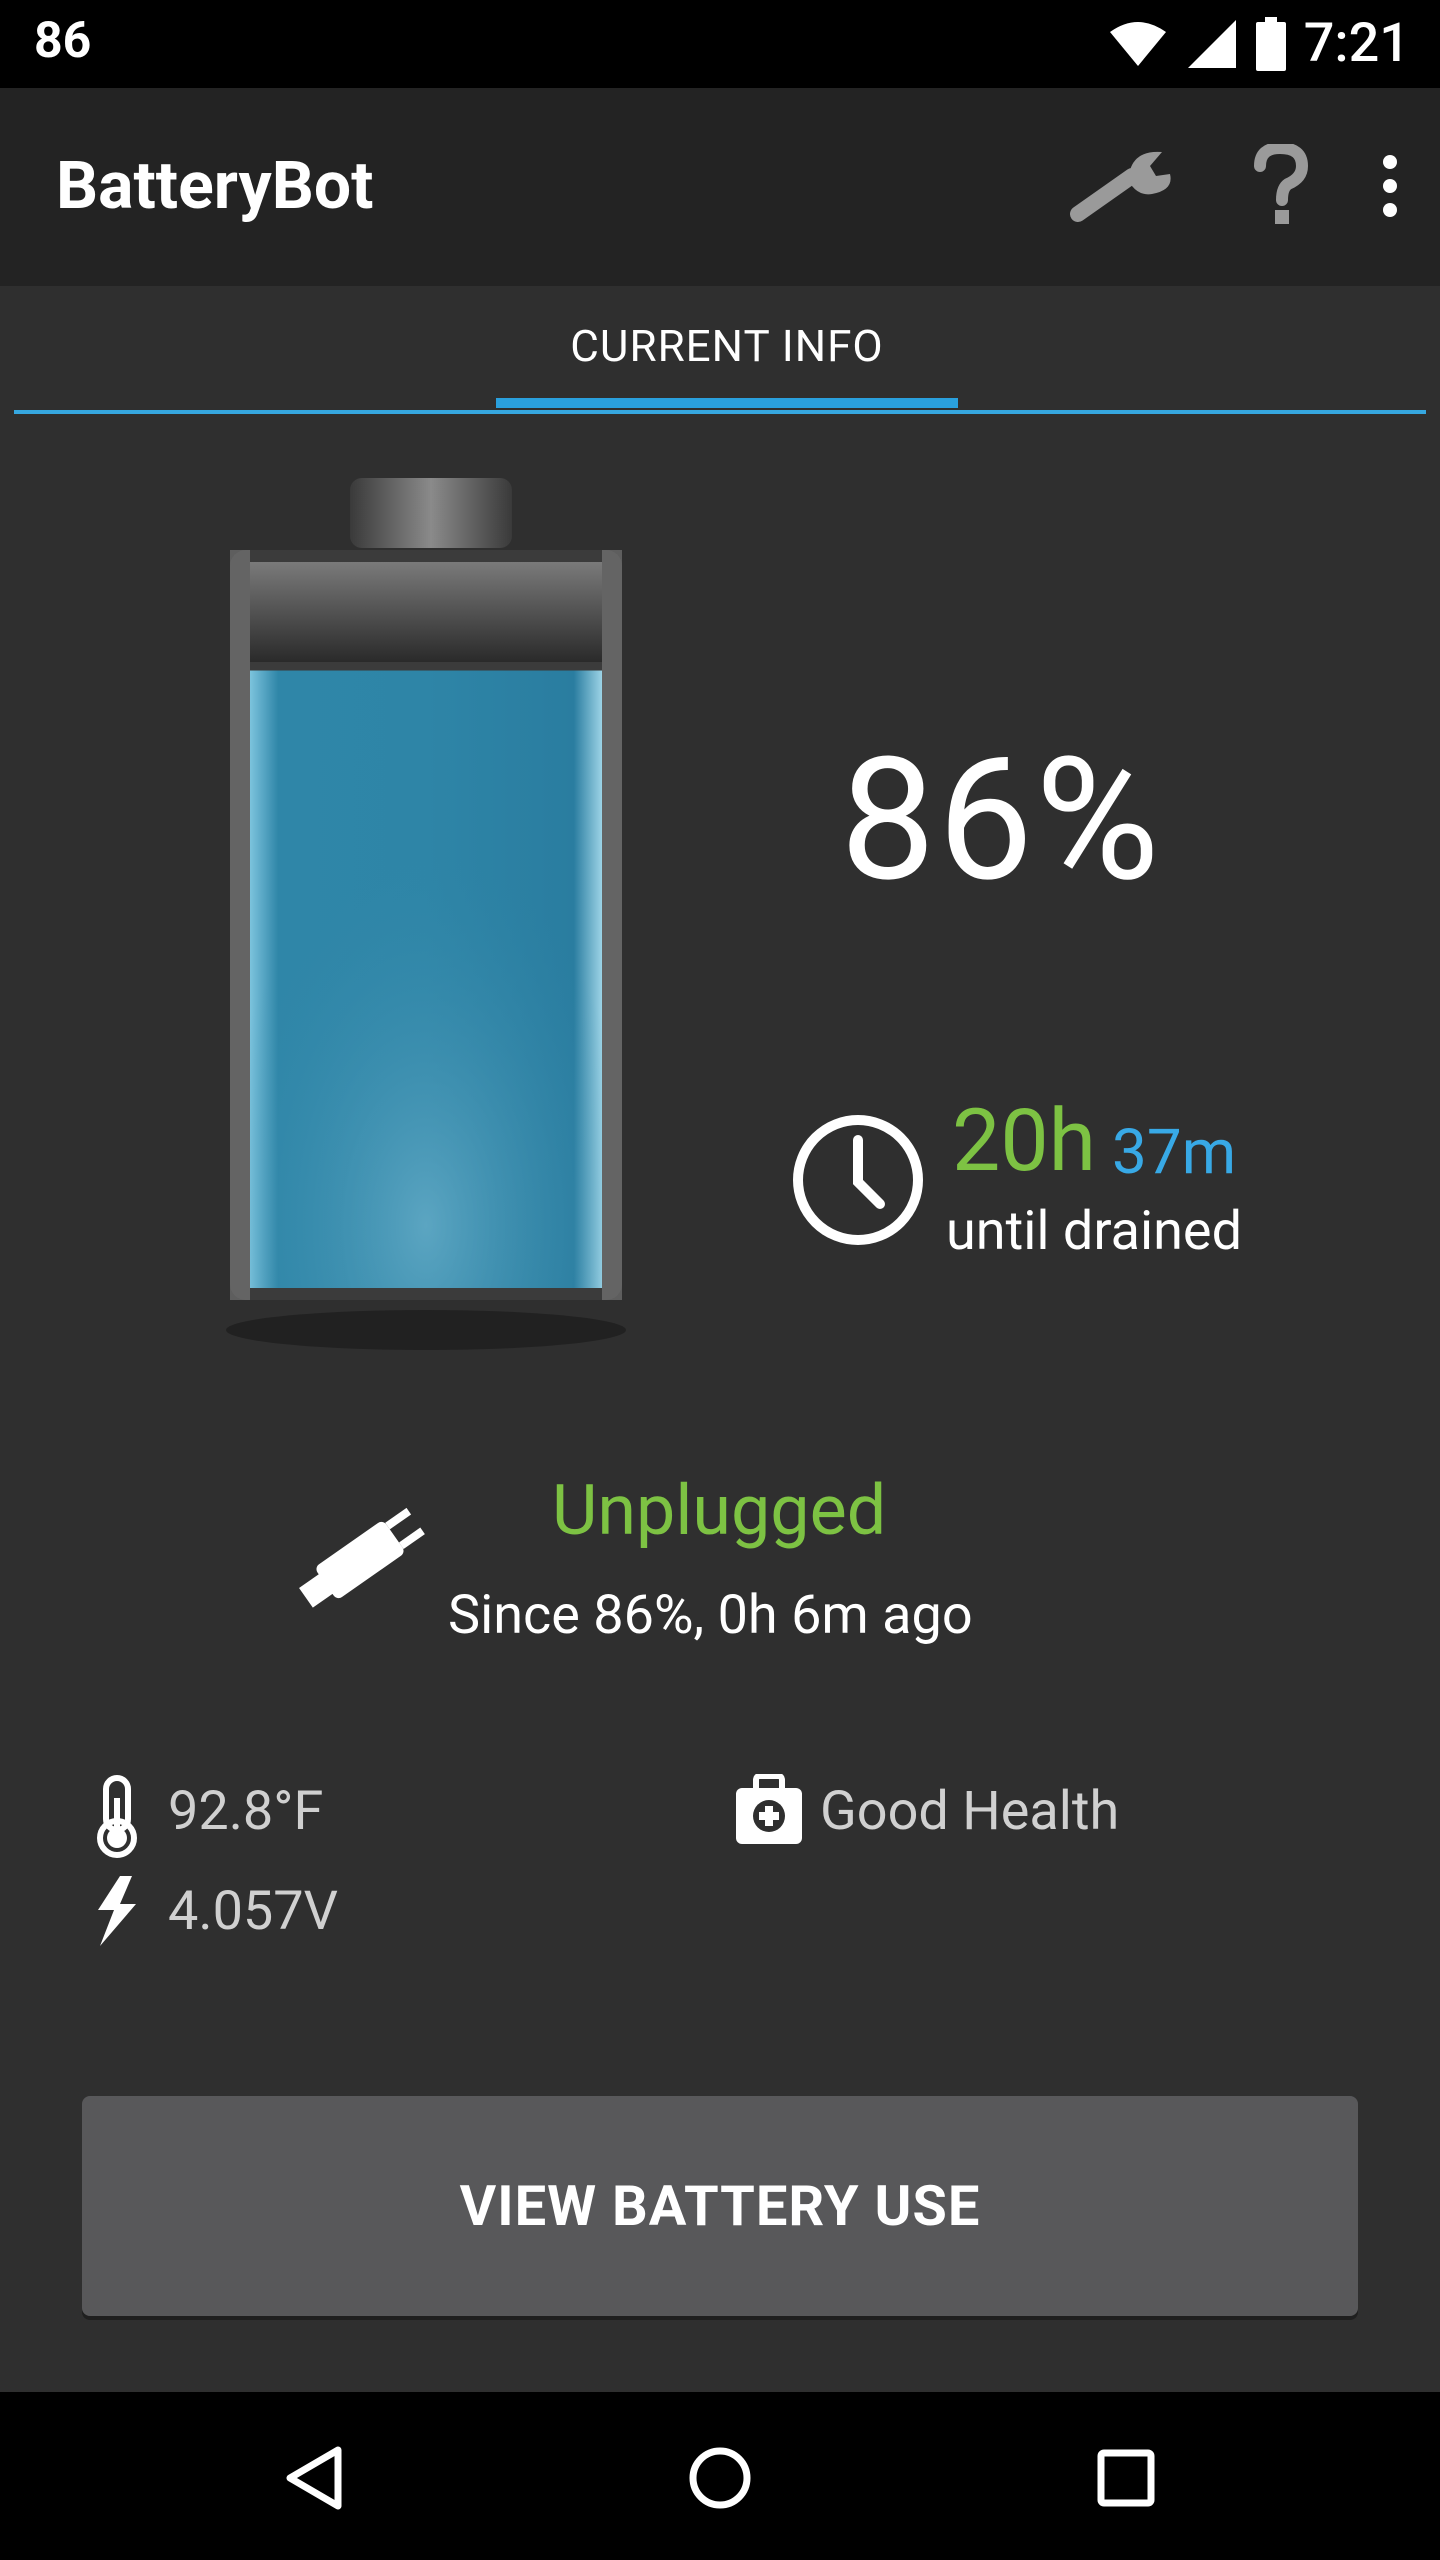 This screenshot has width=1440, height=2560. I want to click on voltage-value: 4.057V, so click(253, 1911).